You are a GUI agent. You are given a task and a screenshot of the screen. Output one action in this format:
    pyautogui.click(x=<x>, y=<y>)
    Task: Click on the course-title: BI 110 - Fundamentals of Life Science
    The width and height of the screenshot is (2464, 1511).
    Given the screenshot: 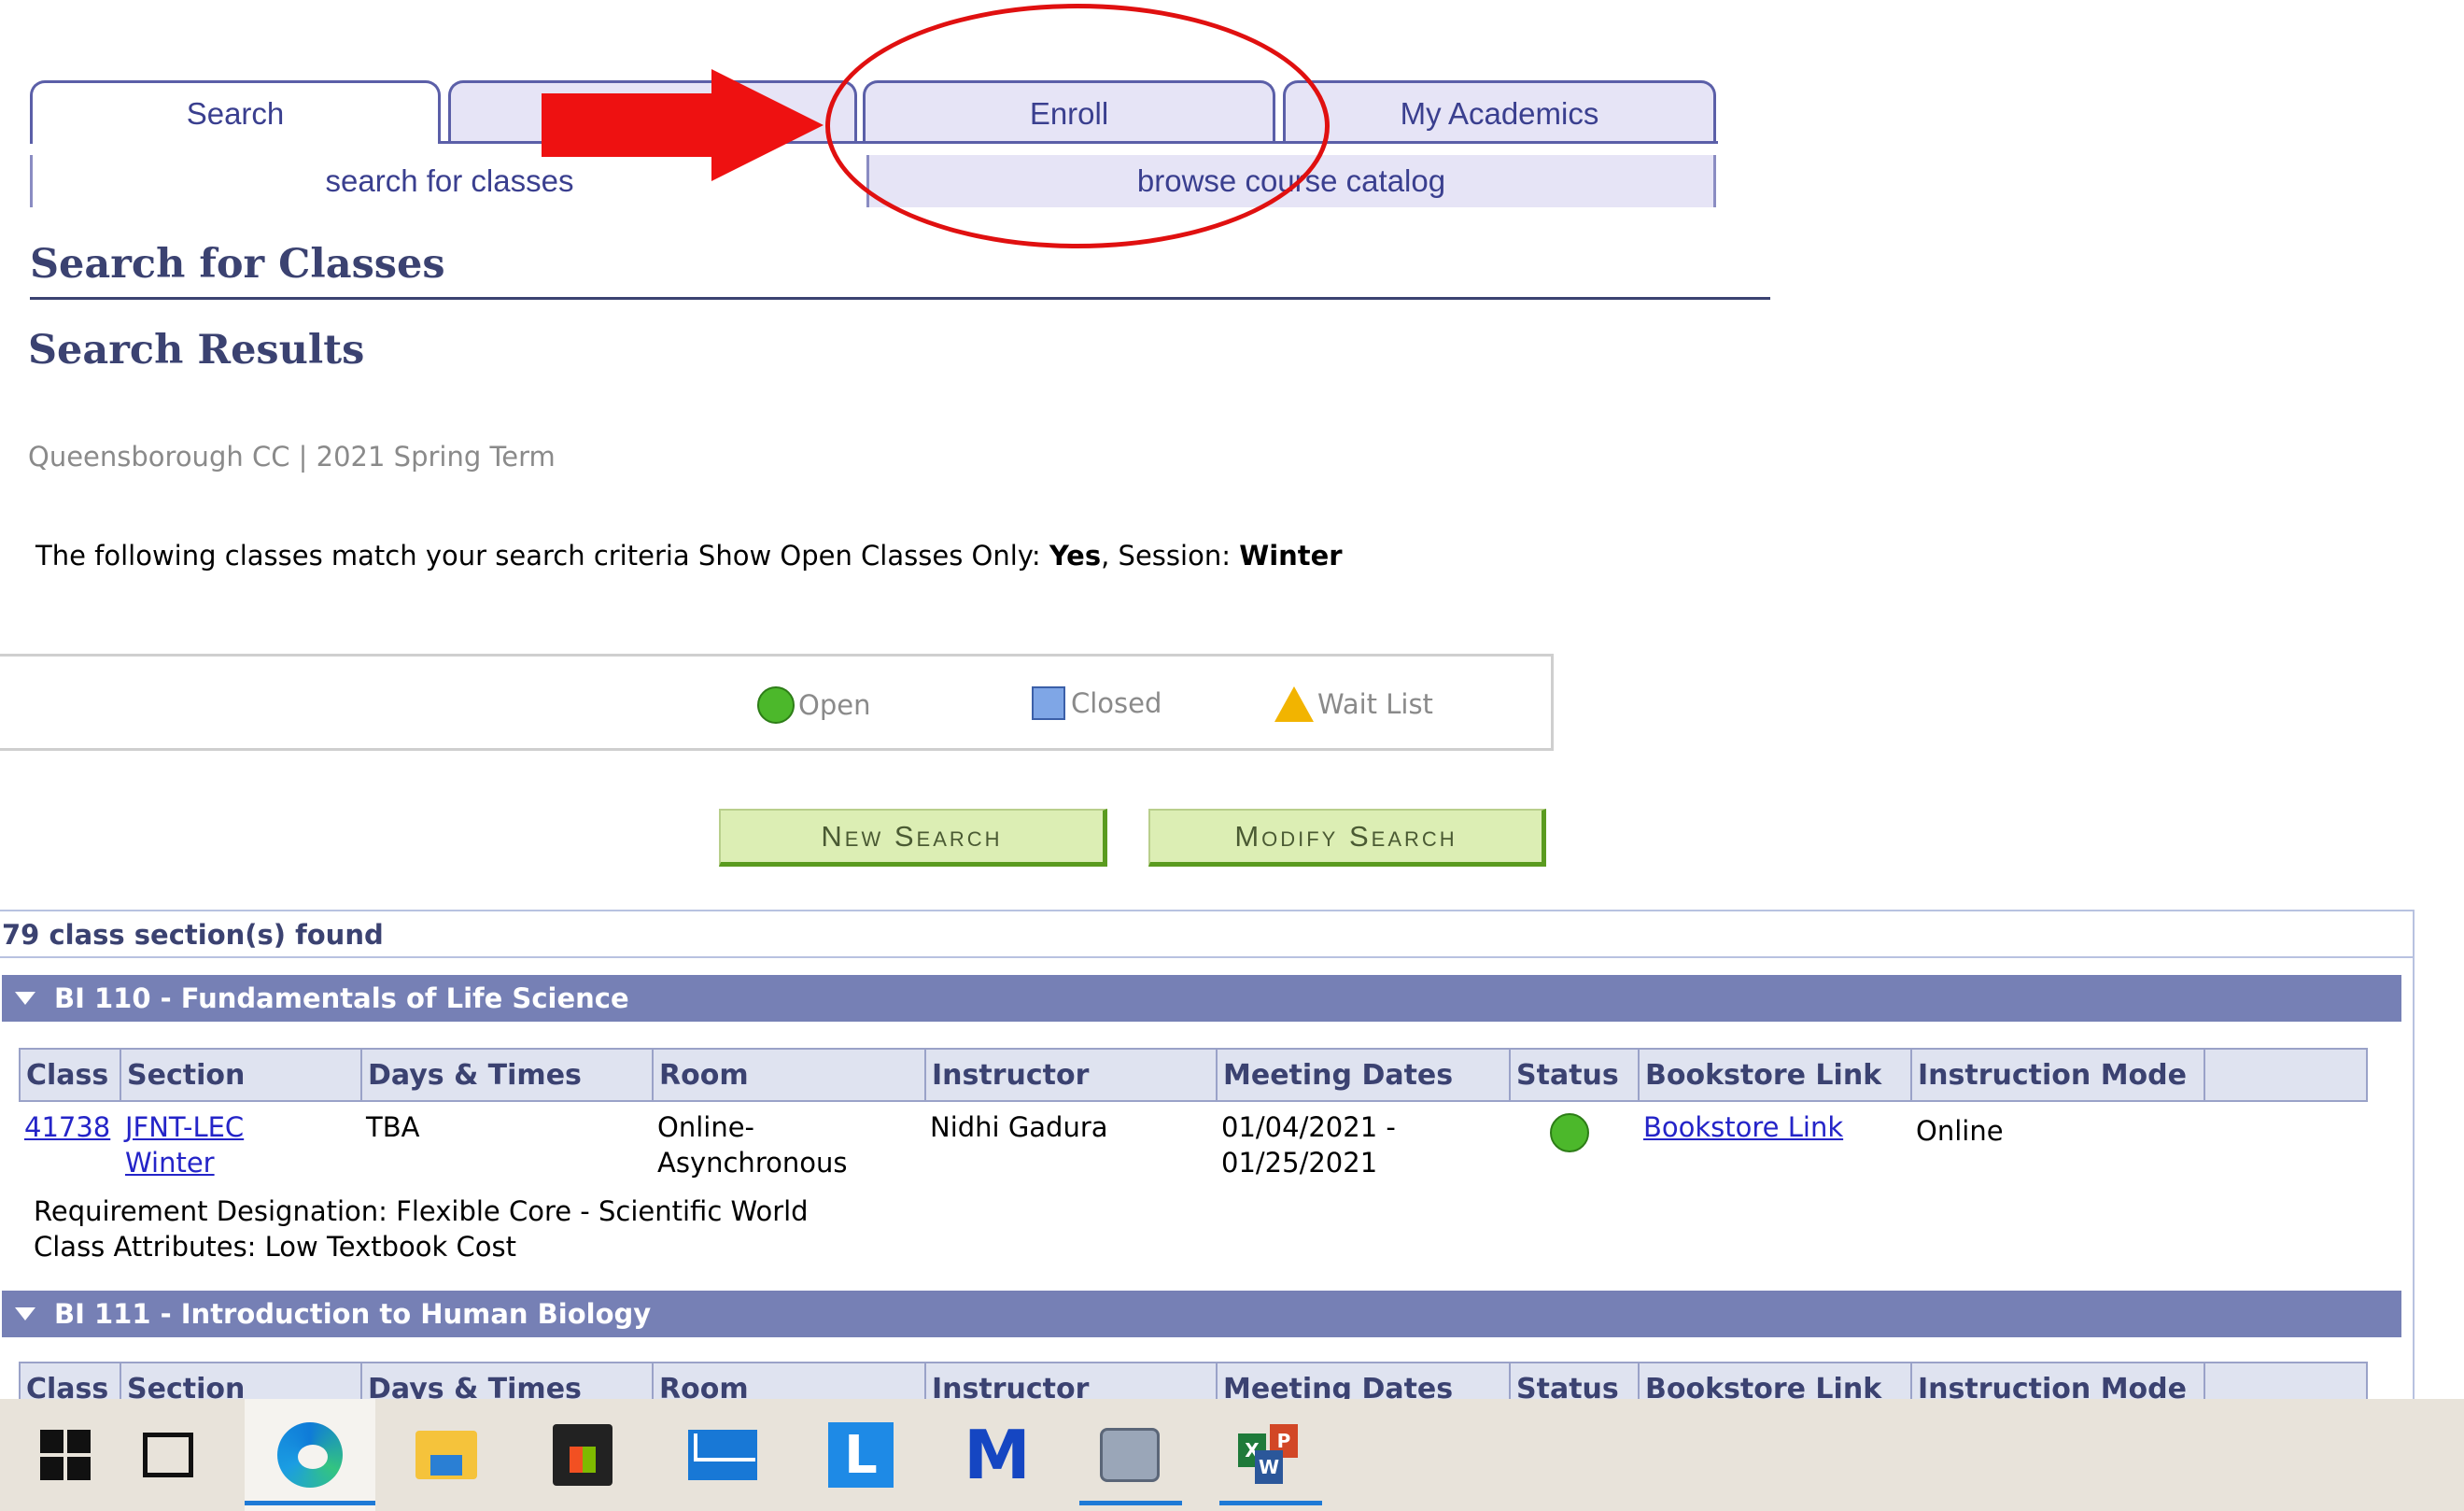 What is the action you would take?
    pyautogui.click(x=341, y=998)
    